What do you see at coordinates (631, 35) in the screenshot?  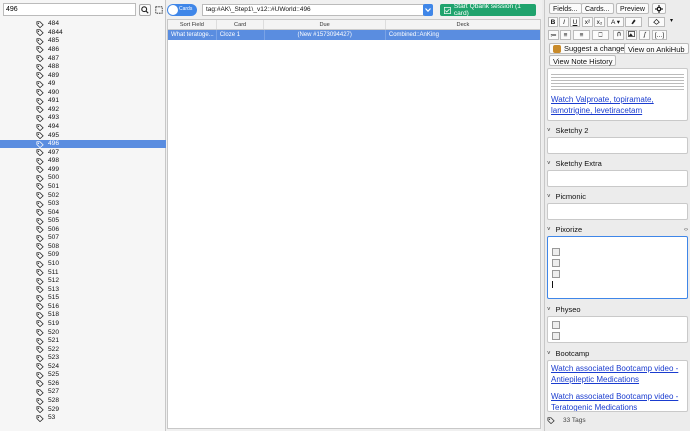 I see `image-button` at bounding box center [631, 35].